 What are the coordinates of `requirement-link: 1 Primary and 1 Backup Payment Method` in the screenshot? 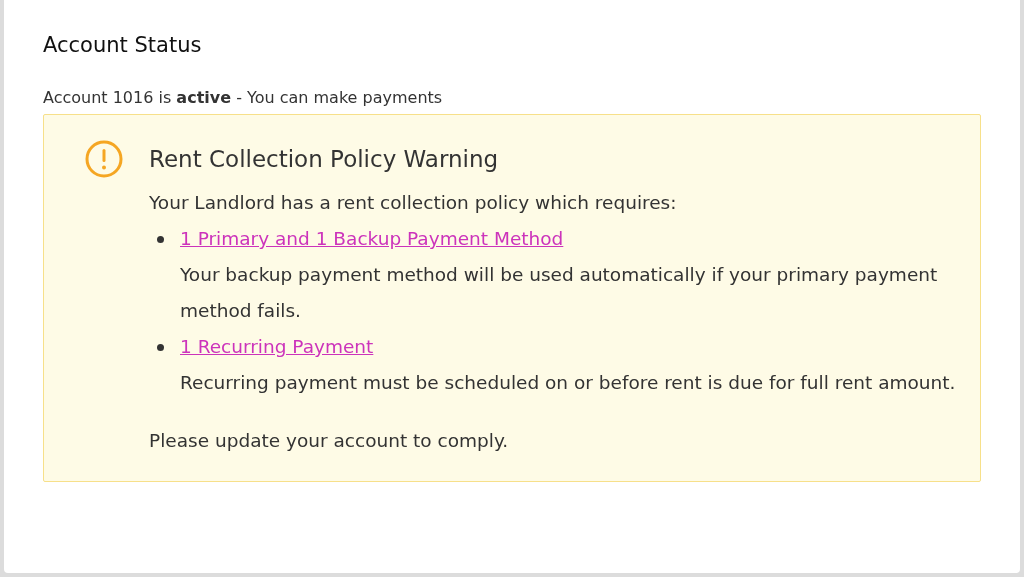 It's located at (372, 238).